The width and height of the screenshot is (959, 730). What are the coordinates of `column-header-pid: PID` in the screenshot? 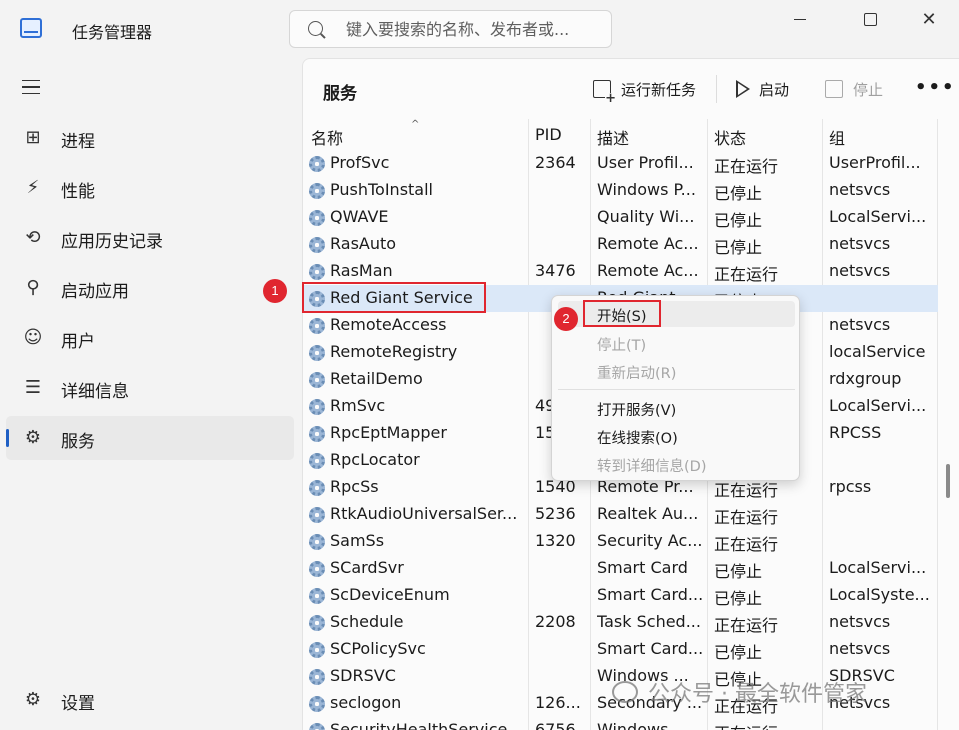 It's located at (548, 134).